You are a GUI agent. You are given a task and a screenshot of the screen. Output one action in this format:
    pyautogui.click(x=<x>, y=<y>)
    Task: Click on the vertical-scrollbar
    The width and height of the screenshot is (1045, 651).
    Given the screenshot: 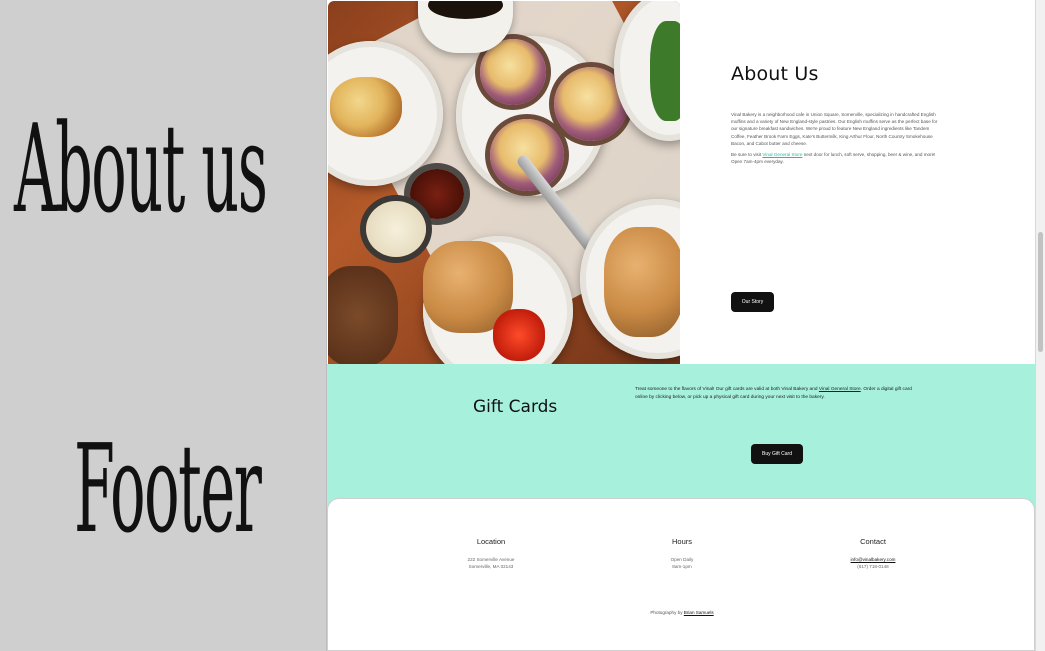 What is the action you would take?
    pyautogui.click(x=1040, y=325)
    